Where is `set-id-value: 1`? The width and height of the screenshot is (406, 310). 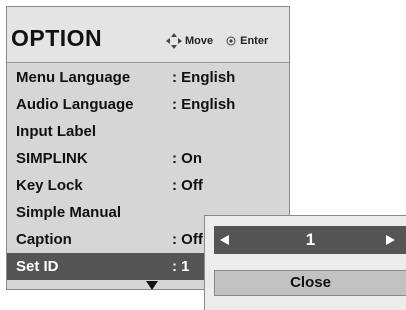 set-id-value: 1 is located at coordinates (310, 239).